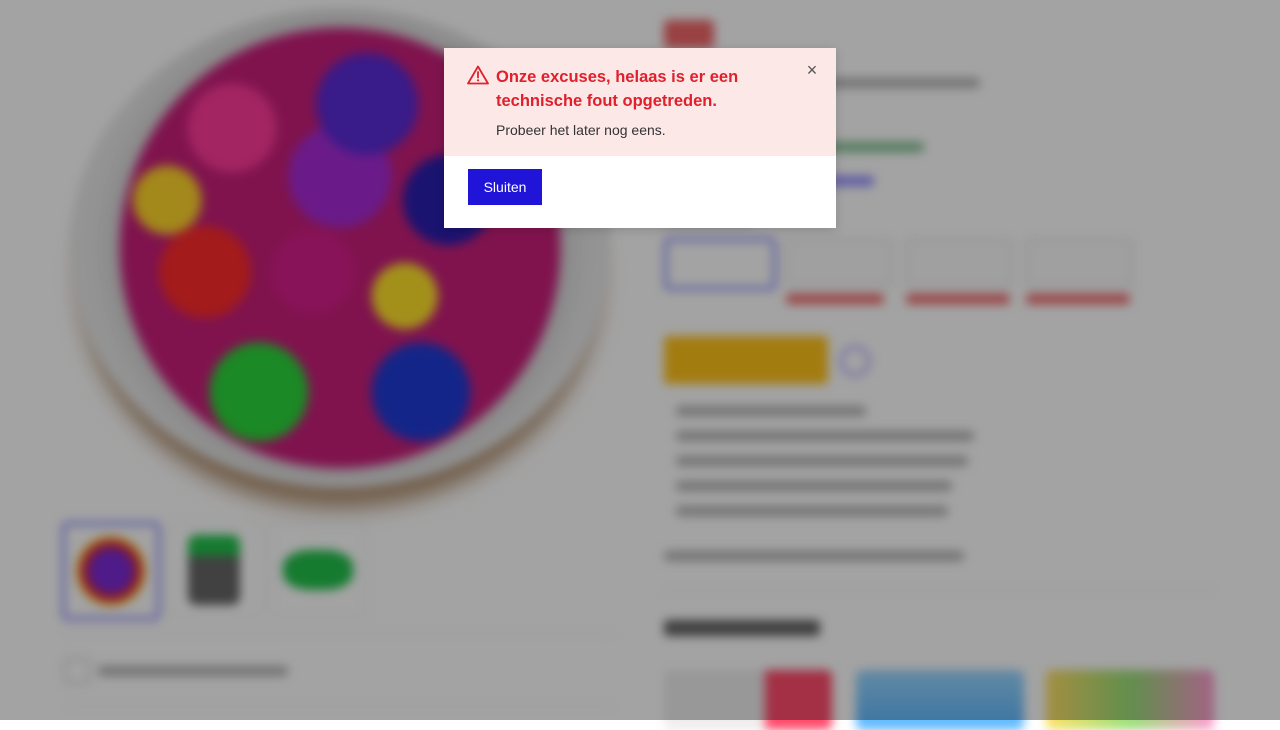 This screenshot has width=1280, height=730. I want to click on close-icon: ×, so click(812, 70).